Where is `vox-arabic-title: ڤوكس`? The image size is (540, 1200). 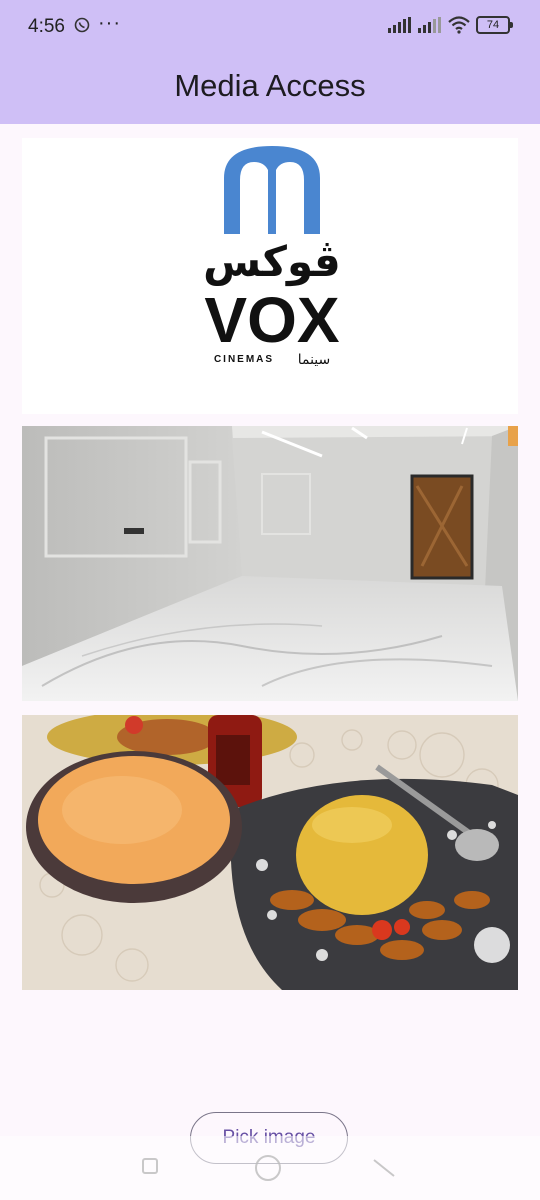
vox-arabic-title: ڤوكس is located at coordinates (272, 262).